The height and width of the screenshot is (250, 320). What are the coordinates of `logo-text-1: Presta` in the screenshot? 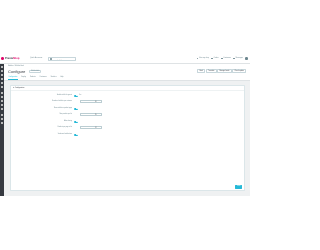 It's located at (9, 58).